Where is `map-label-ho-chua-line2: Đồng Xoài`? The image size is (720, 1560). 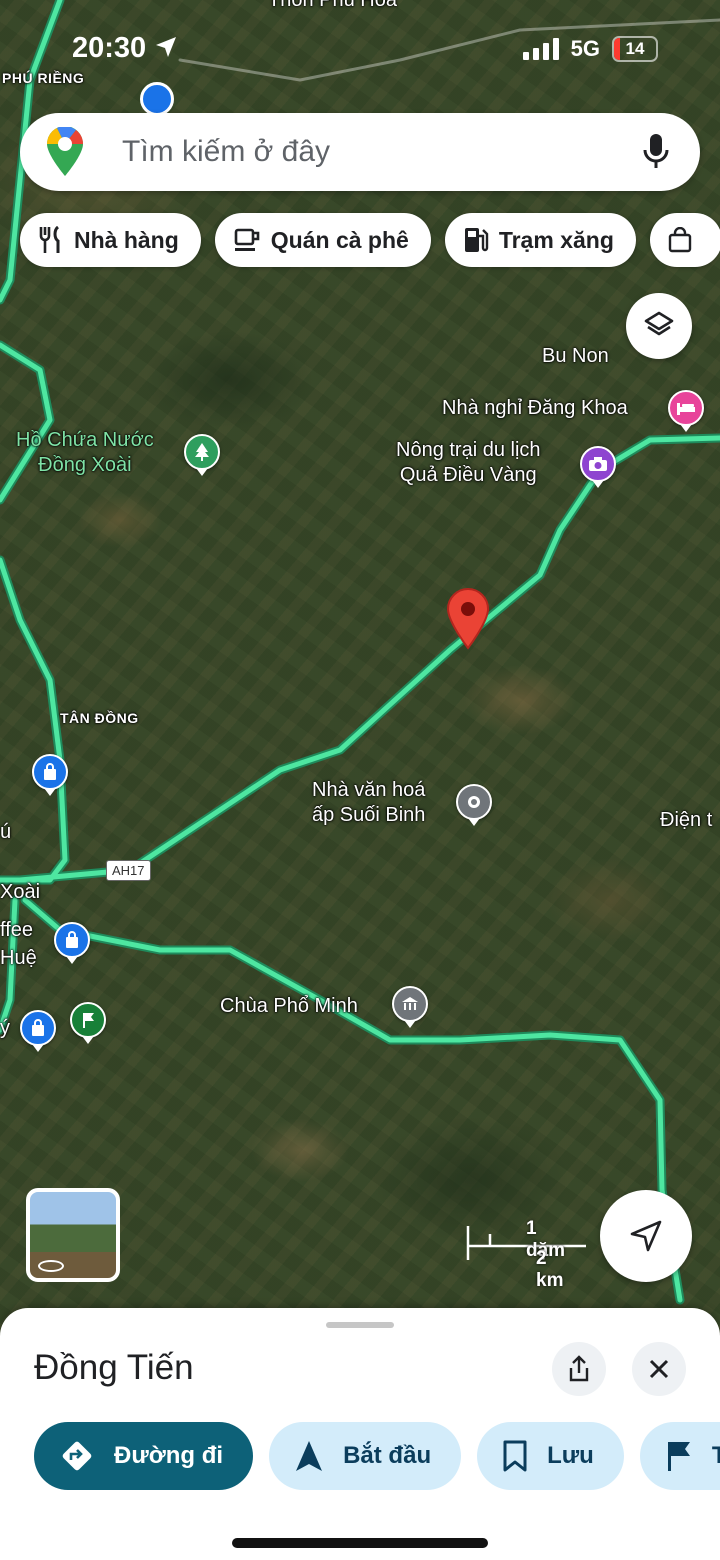 map-label-ho-chua-line2: Đồng Xoài is located at coordinates (85, 465).